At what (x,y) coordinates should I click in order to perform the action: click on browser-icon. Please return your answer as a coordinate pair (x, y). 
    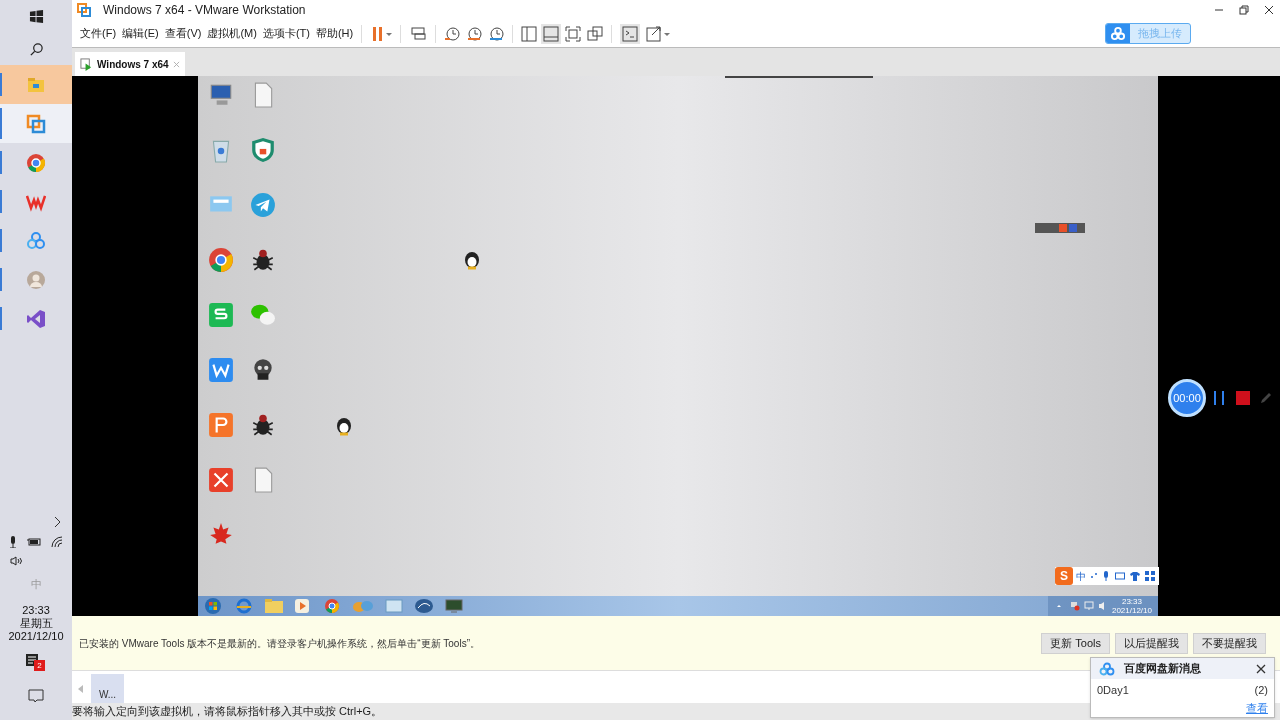
    Looking at the image, I should click on (244, 606).